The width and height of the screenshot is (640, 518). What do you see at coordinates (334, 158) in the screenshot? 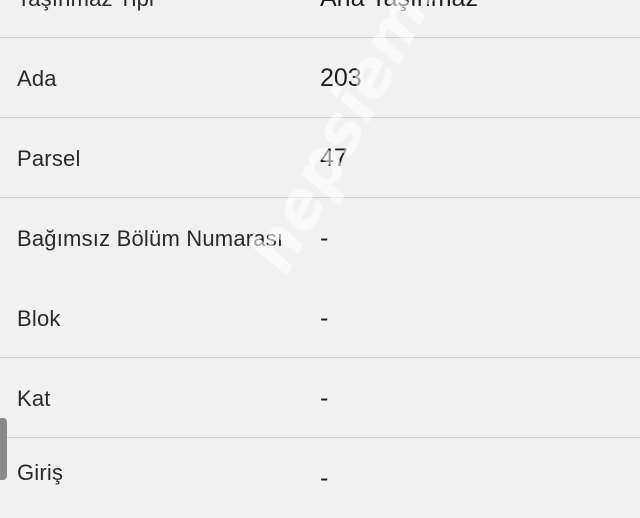
I see `parsel-value: 47` at bounding box center [334, 158].